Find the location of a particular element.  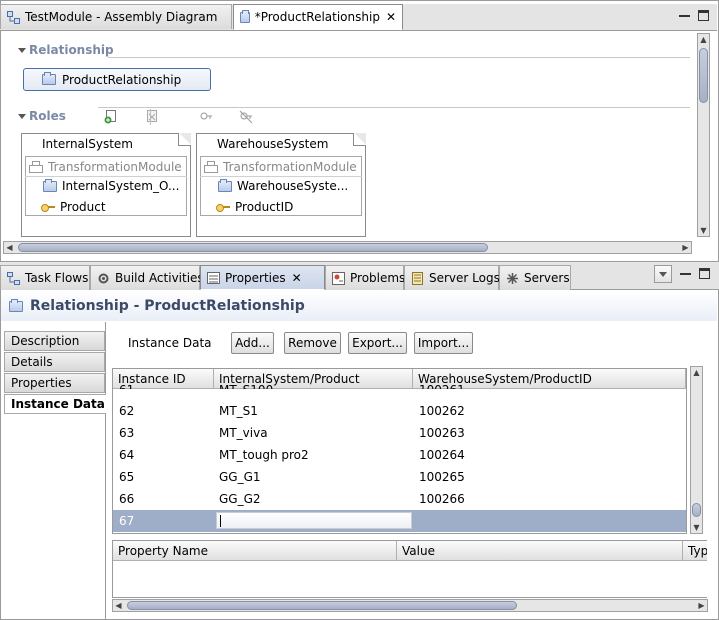

properties-icon is located at coordinates (213, 277).